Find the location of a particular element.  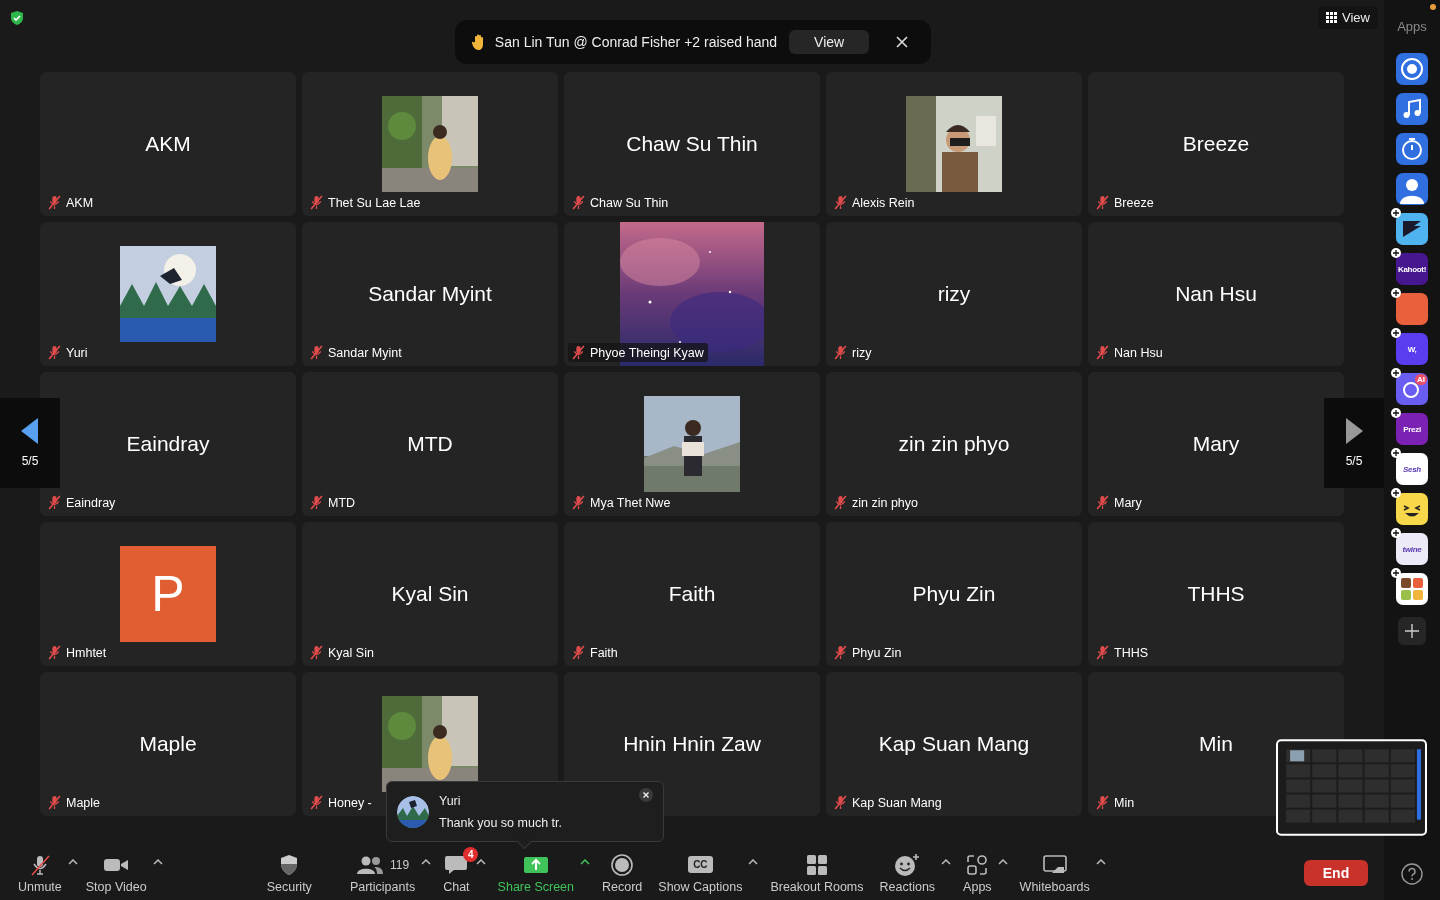

participant-label: AKM is located at coordinates (80, 202).